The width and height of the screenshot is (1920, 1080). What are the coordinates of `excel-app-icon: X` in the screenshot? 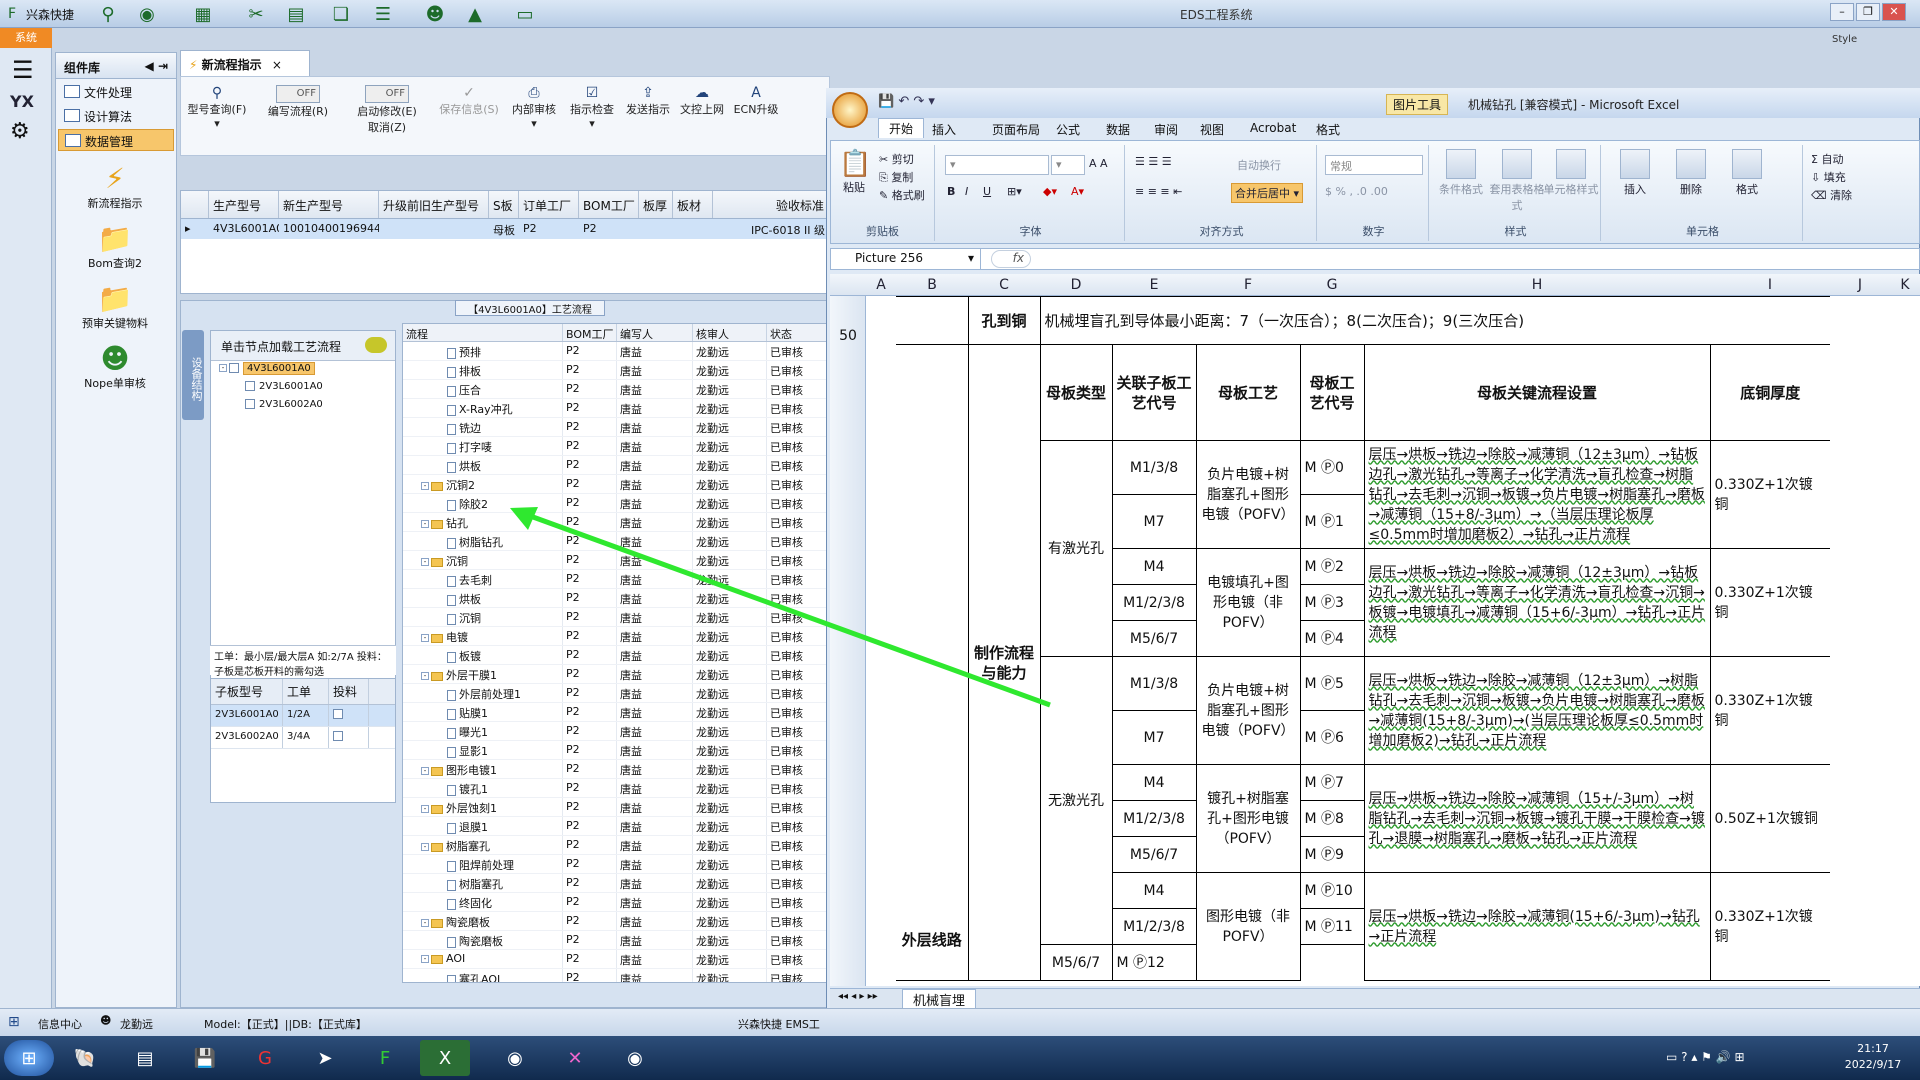 It's located at (445, 1058).